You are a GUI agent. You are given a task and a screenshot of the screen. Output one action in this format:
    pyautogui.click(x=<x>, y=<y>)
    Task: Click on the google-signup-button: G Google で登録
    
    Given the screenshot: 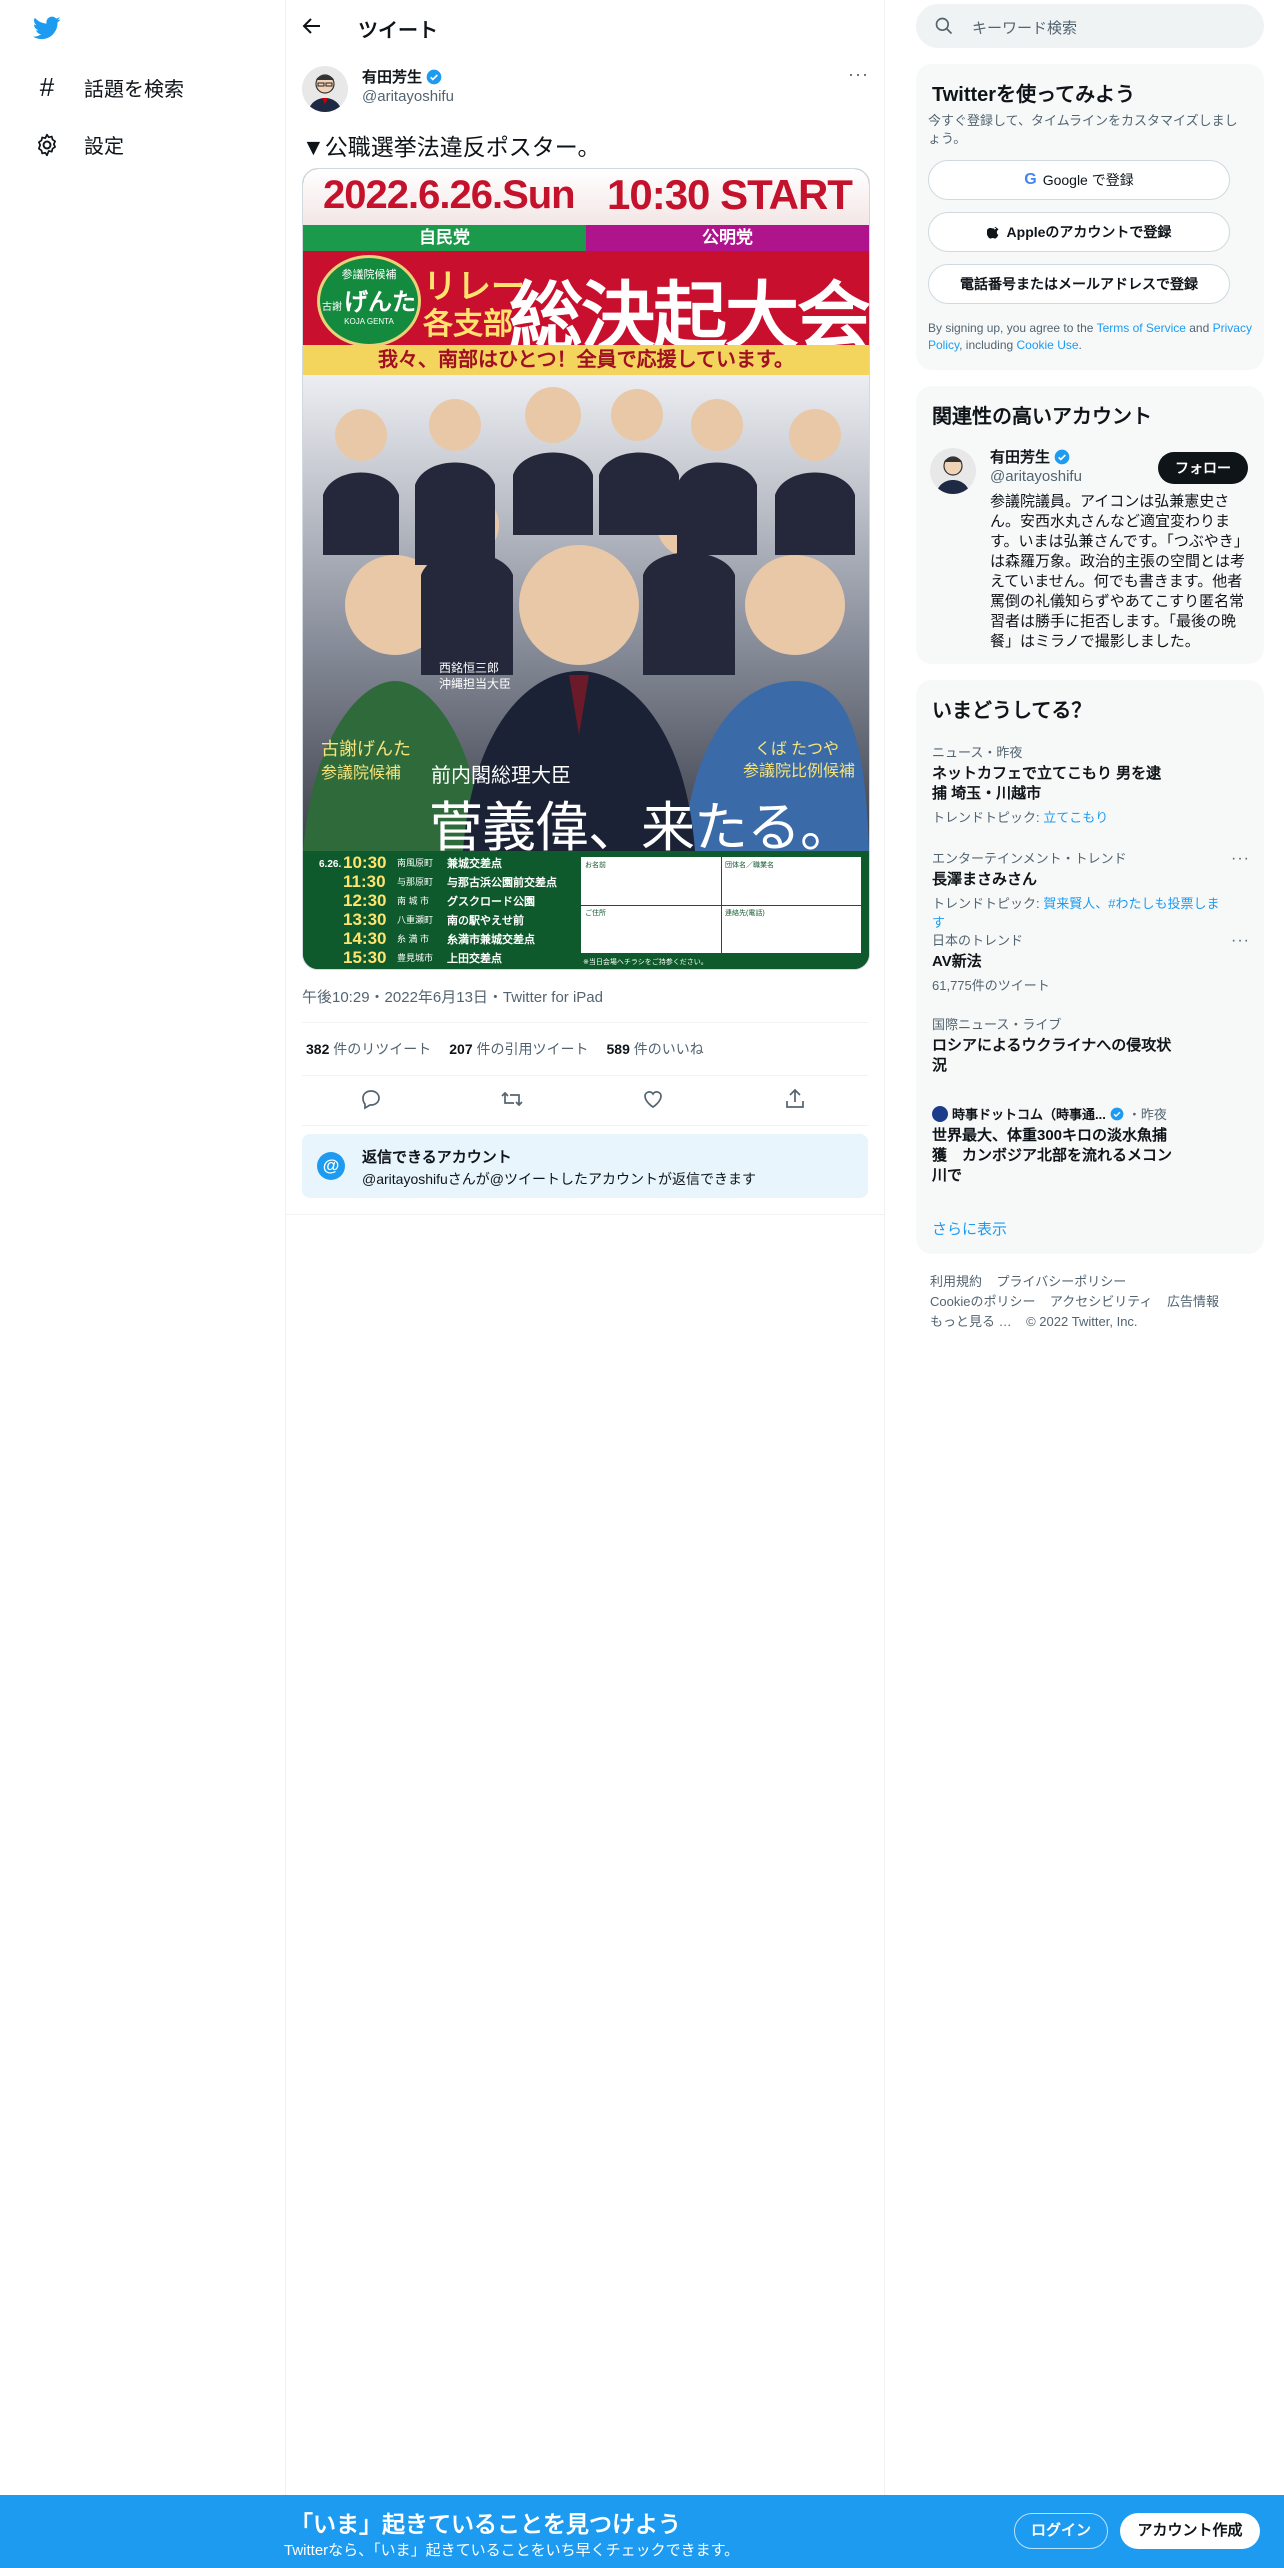 What is the action you would take?
    pyautogui.click(x=1079, y=180)
    